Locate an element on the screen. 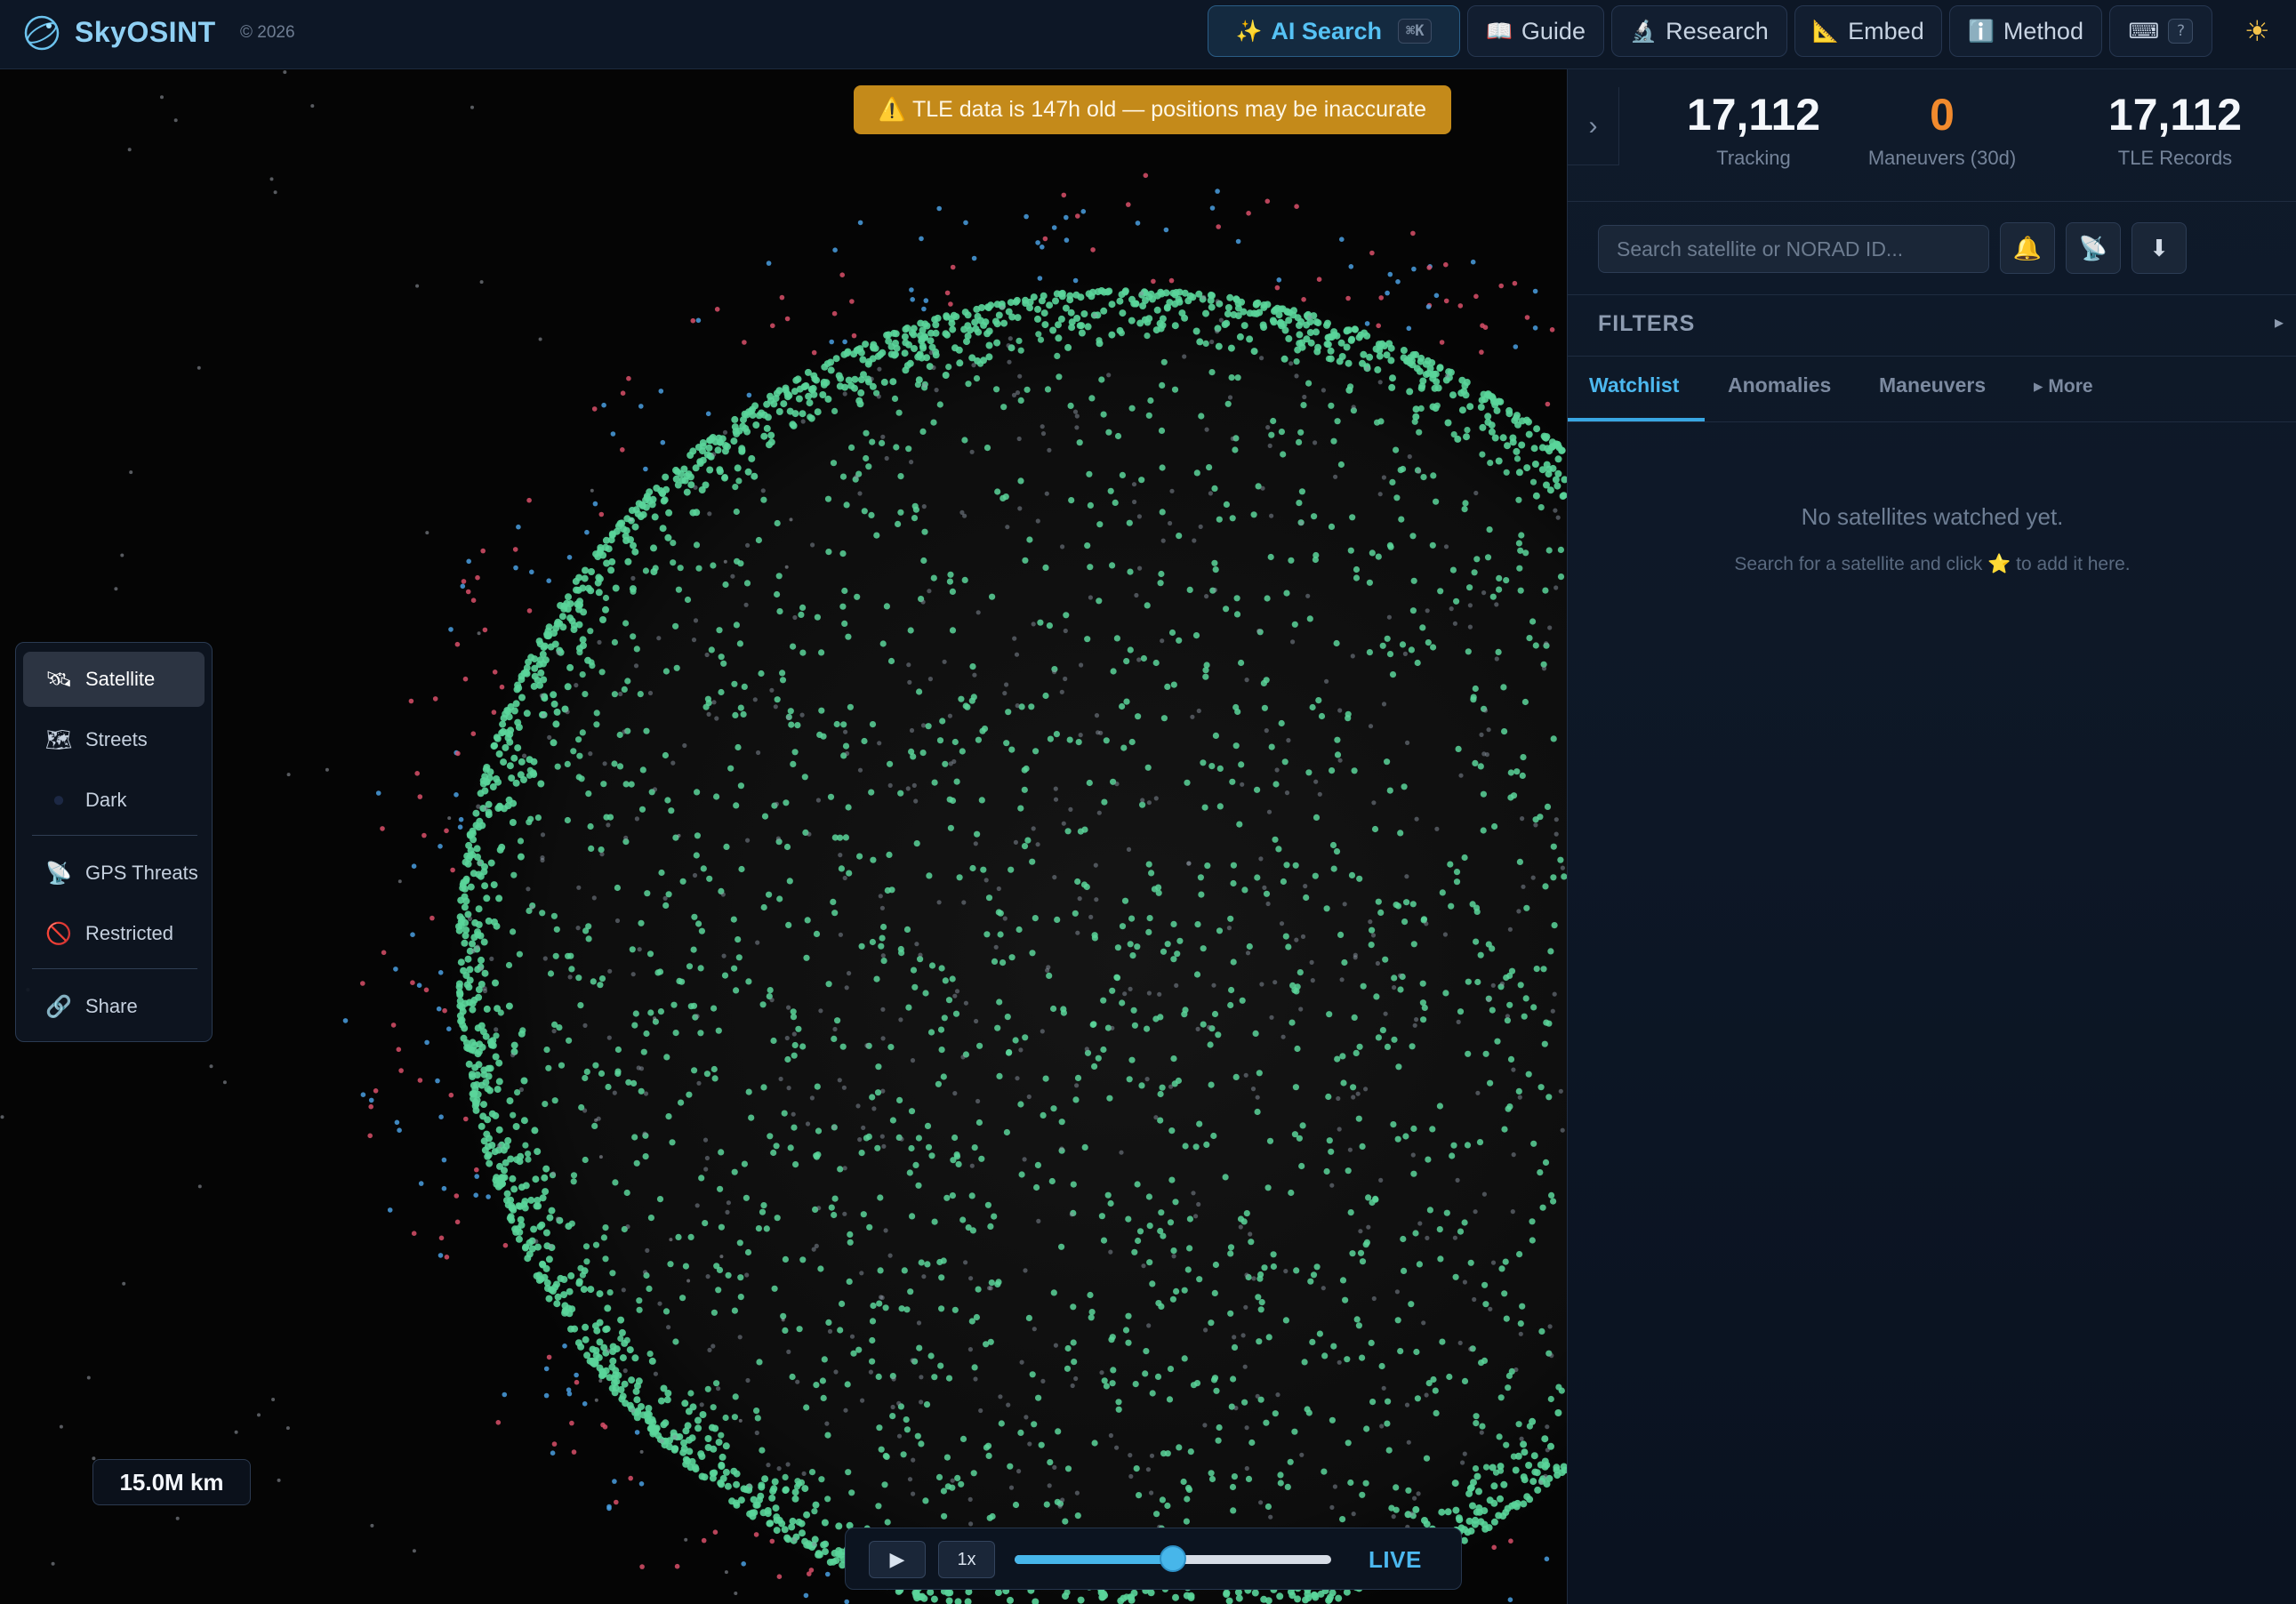 This screenshot has height=1604, width=2296. tab-anomalies: Anomalies is located at coordinates (1779, 385).